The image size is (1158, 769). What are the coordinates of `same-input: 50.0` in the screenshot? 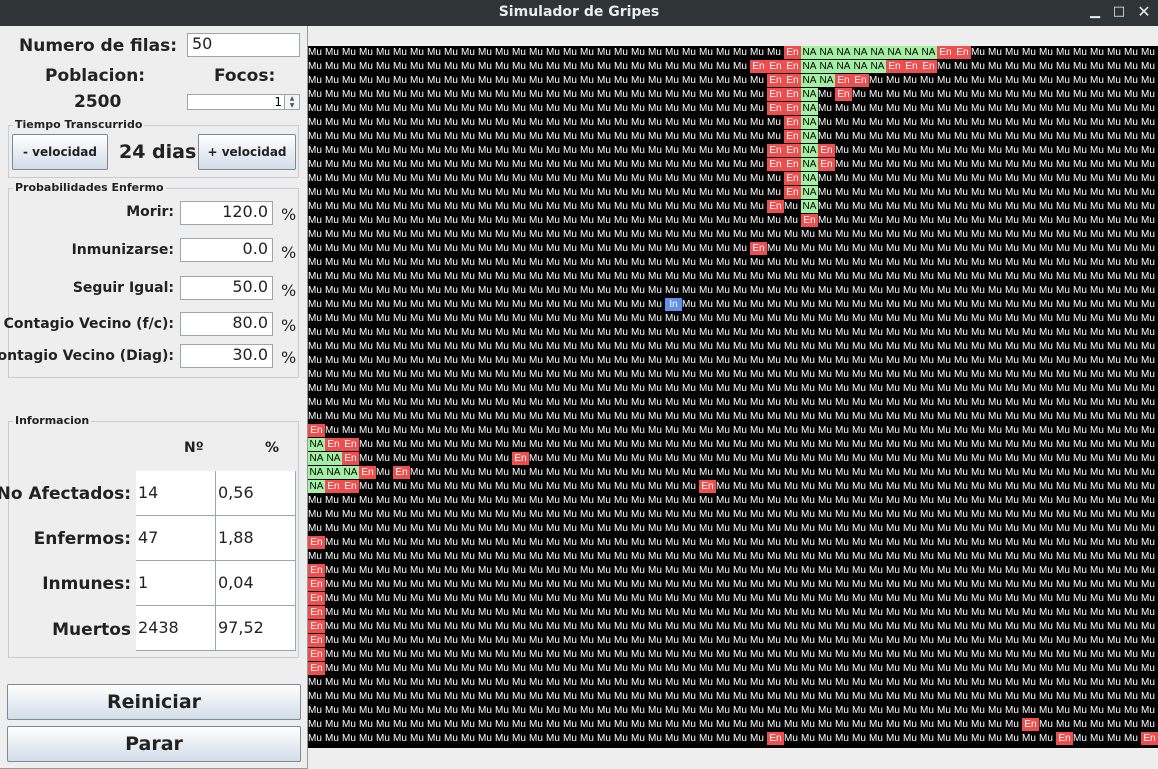 It's located at (226, 288).